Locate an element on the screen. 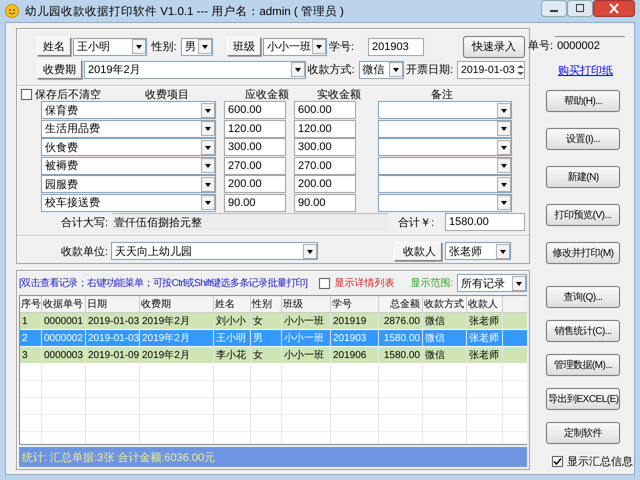 Image resolution: width=640 pixels, height=480 pixels. name-button: 姓名 is located at coordinates (54, 46).